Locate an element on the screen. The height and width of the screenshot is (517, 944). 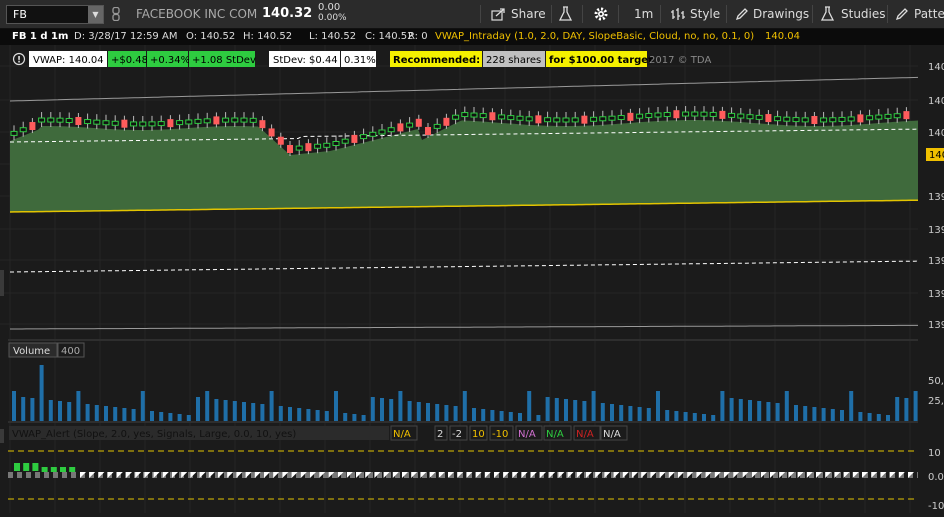
price-axis: 140 140 140 140 139 139 139 139 139 is located at coordinates (931, 191).